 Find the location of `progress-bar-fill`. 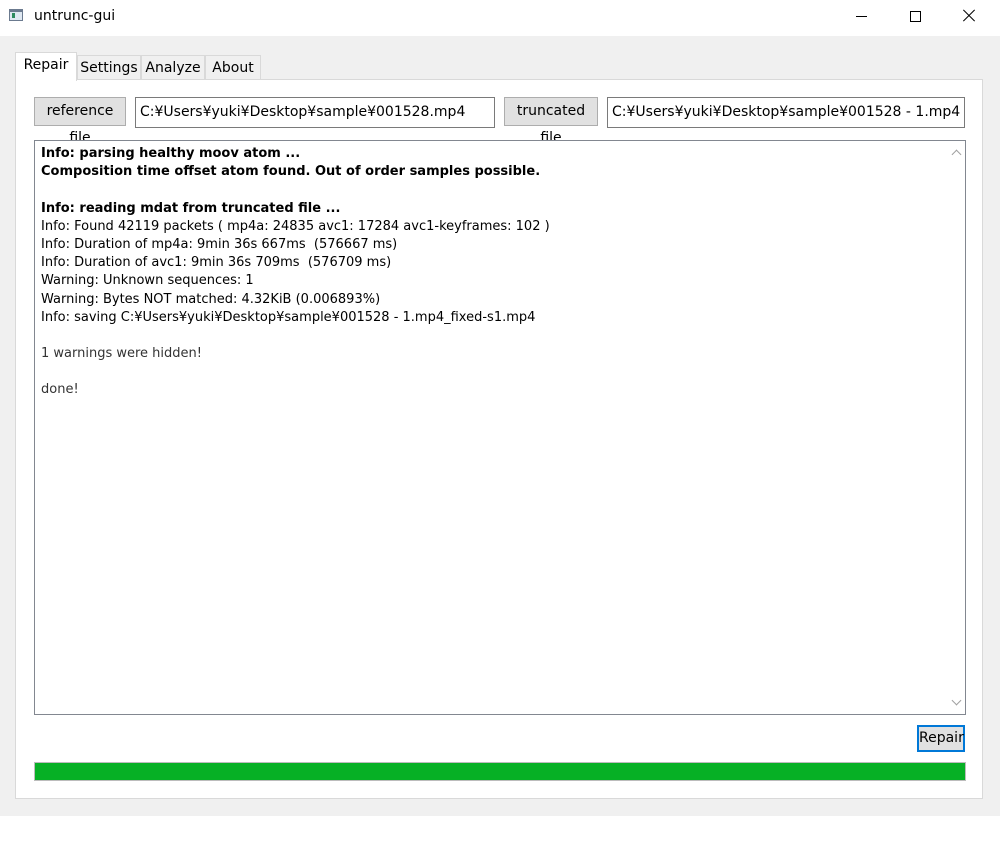

progress-bar-fill is located at coordinates (500, 771).